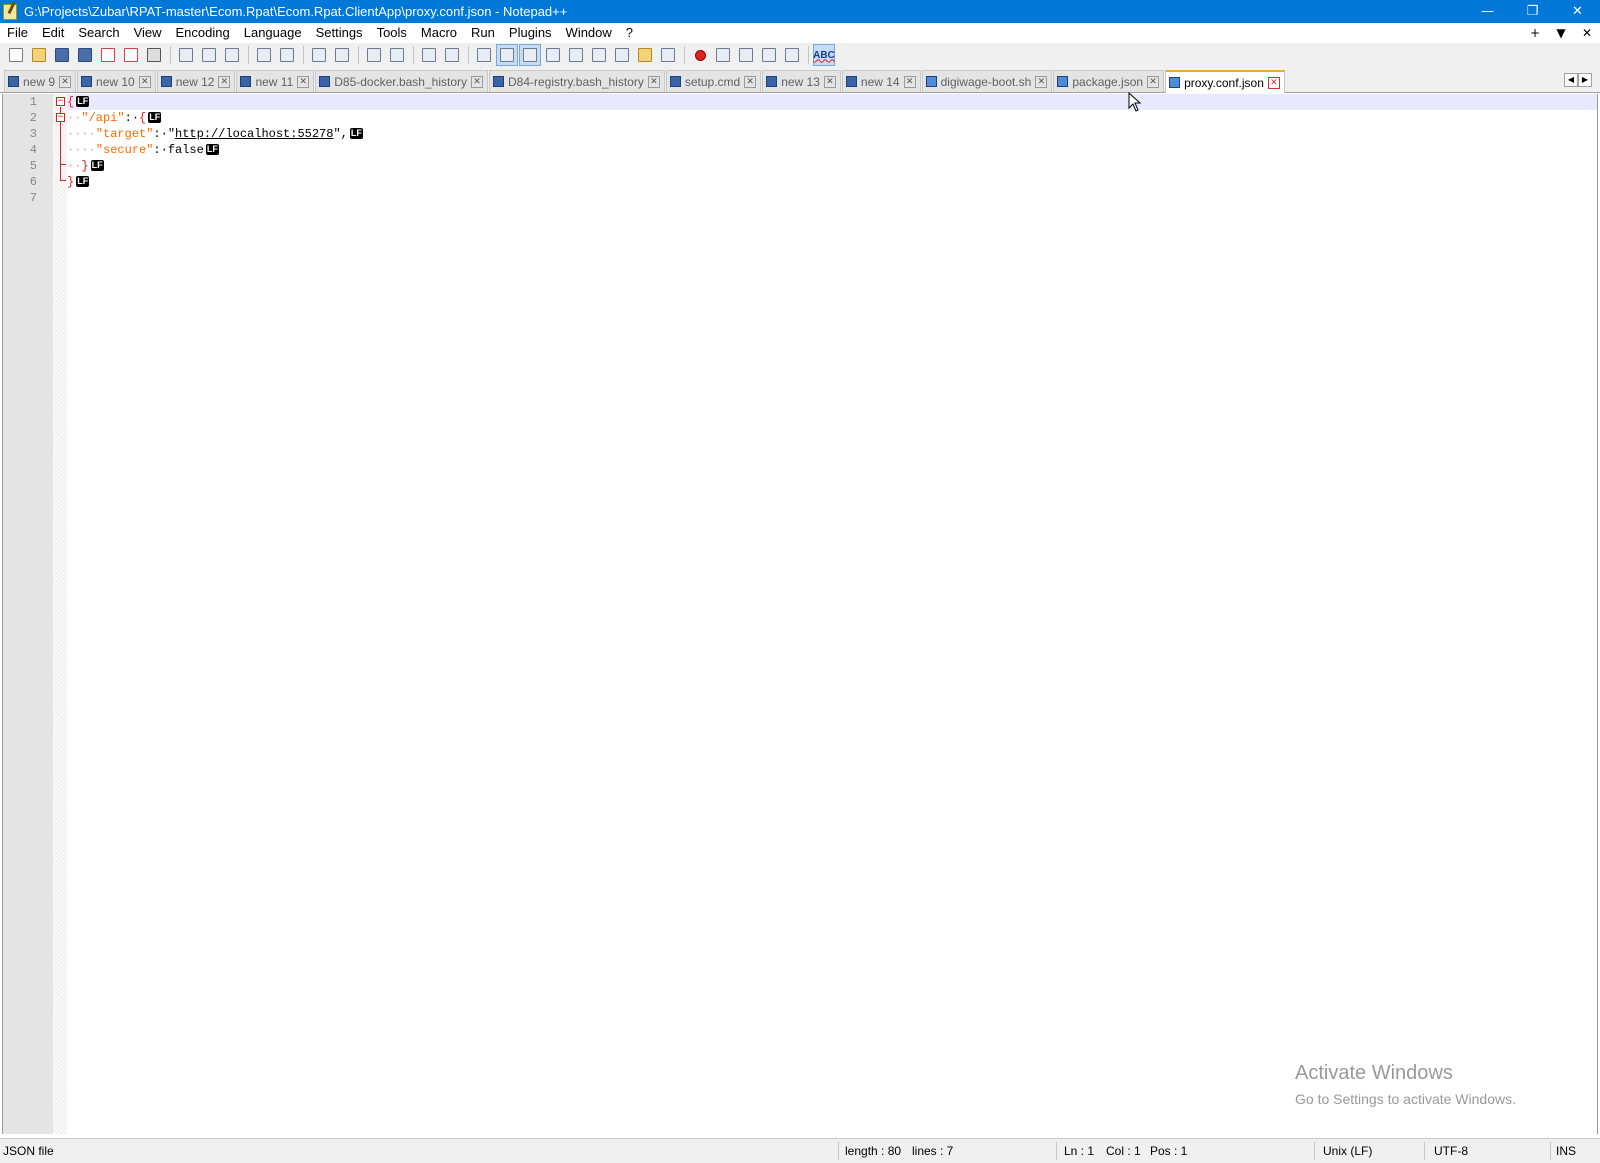 The image size is (1600, 1163). I want to click on menu-tools: Tools, so click(392, 33).